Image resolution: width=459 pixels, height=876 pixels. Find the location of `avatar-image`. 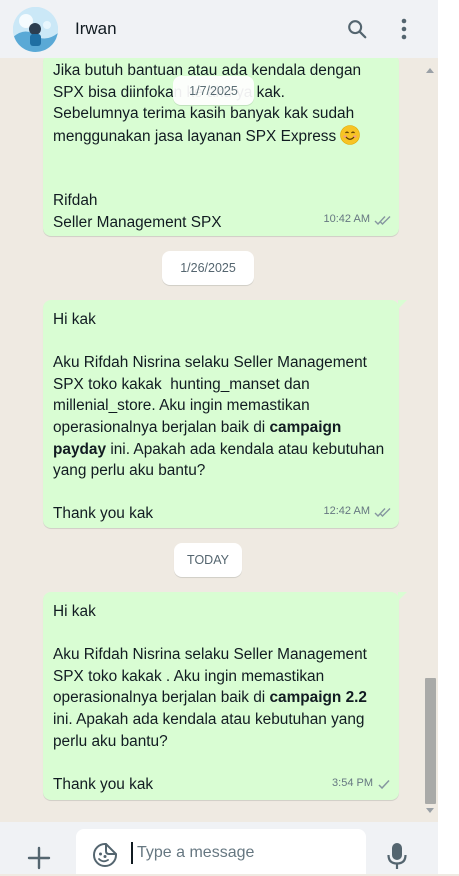

avatar-image is located at coordinates (35, 29).